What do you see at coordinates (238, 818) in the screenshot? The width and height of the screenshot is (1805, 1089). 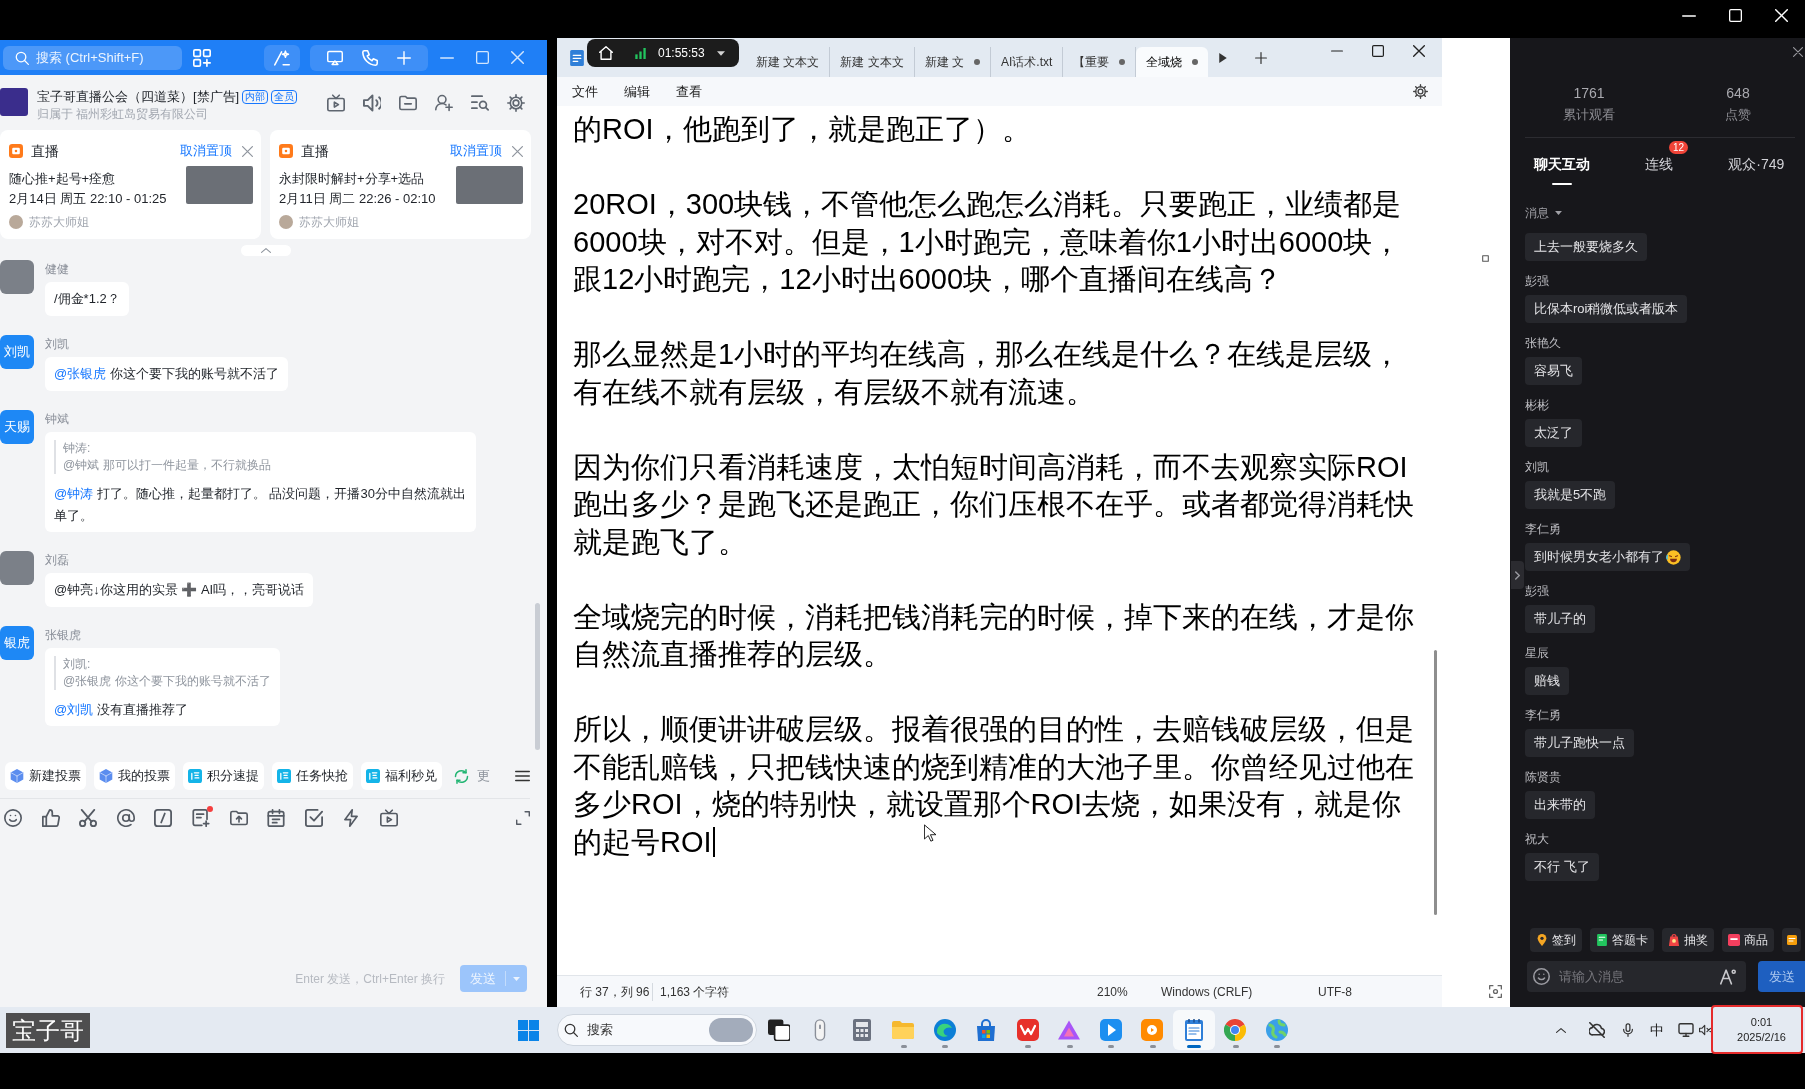 I see `folder-upload-icon` at bounding box center [238, 818].